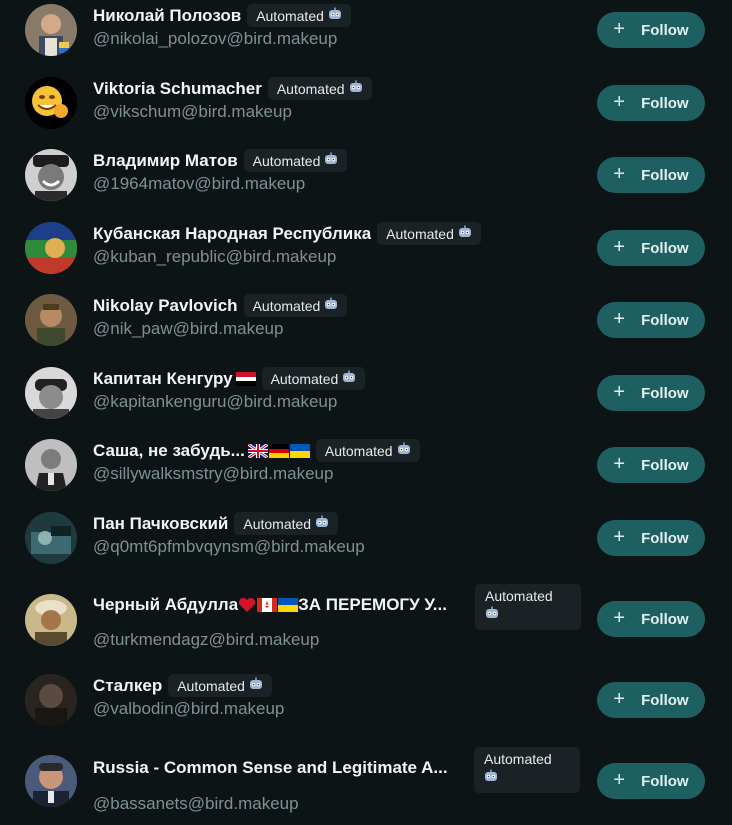 The height and width of the screenshot is (825, 732). What do you see at coordinates (214, 257) in the screenshot?
I see `account-handle: @kuban_republic@bird.makeup` at bounding box center [214, 257].